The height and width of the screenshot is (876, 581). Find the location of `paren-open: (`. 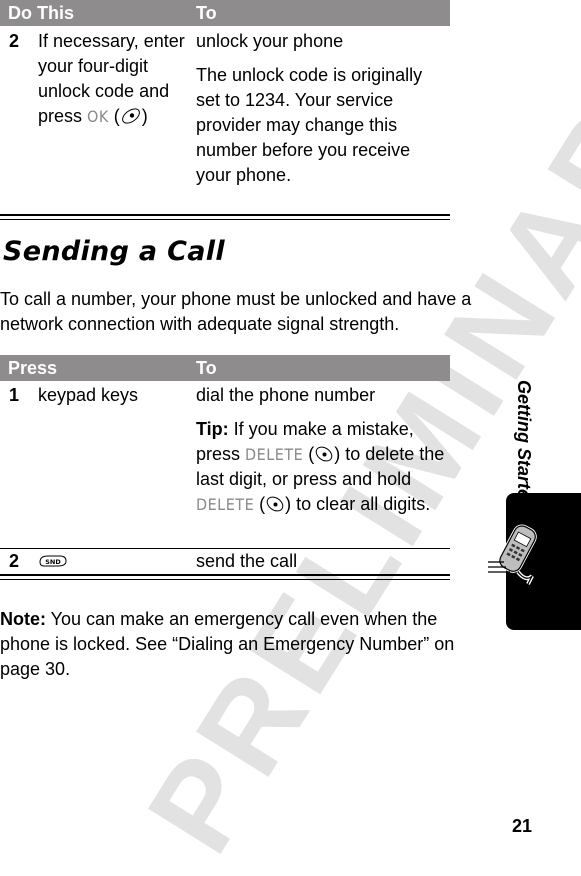

paren-open: ( is located at coordinates (114, 116).